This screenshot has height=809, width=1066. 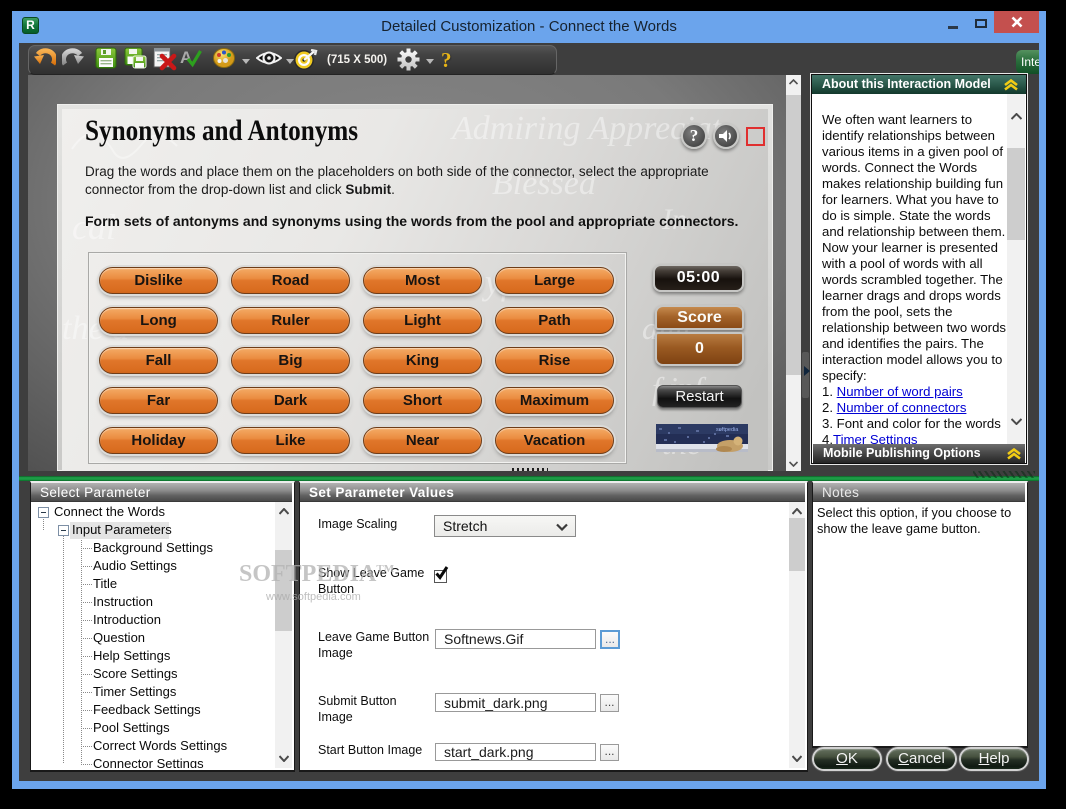 I want to click on svg-text: softpedia, so click(x=727, y=430).